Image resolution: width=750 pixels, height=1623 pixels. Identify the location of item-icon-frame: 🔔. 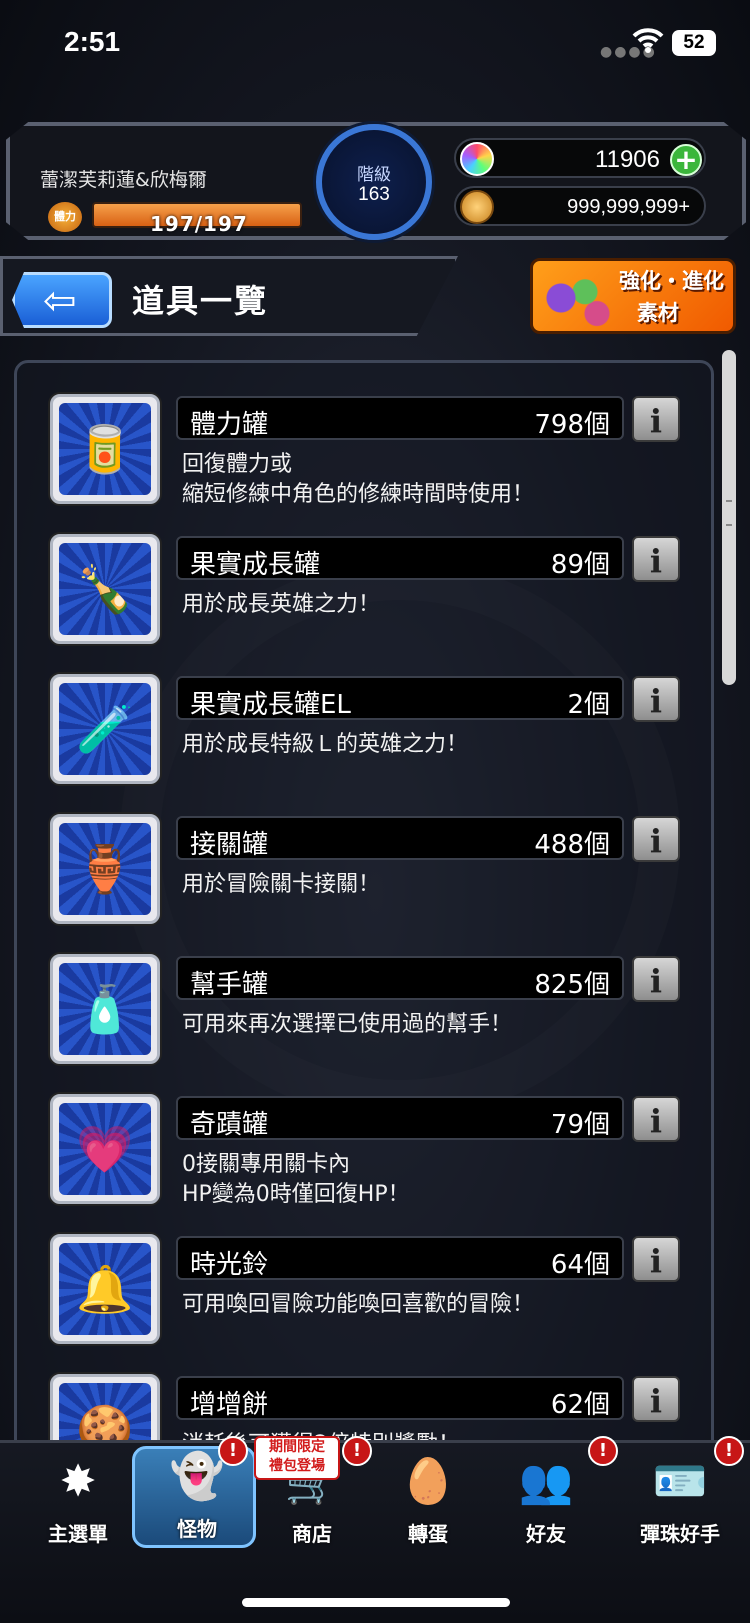
(105, 1289).